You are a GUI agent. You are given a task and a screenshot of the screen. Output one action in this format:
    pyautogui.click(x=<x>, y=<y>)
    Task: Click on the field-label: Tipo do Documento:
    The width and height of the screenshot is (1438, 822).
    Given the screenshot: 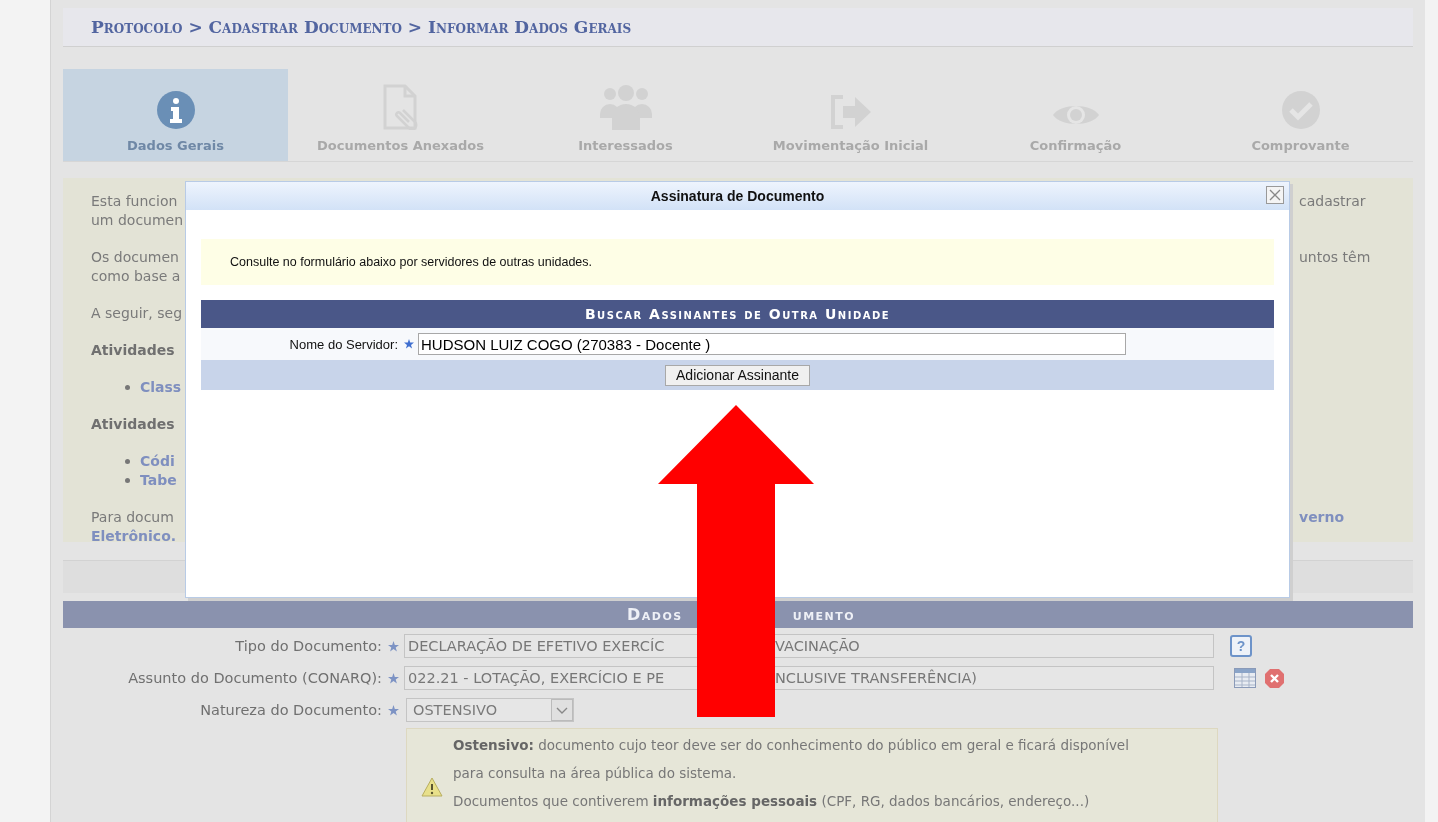 What is the action you would take?
    pyautogui.click(x=308, y=646)
    